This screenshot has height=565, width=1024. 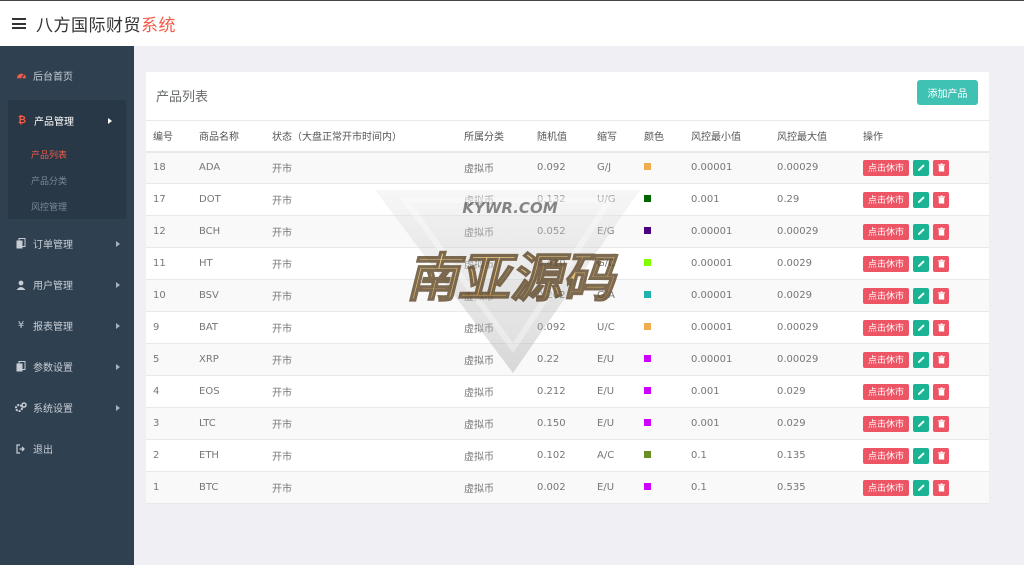 I want to click on sidebar-subitem-risk-control: 风控管理, so click(x=67, y=206).